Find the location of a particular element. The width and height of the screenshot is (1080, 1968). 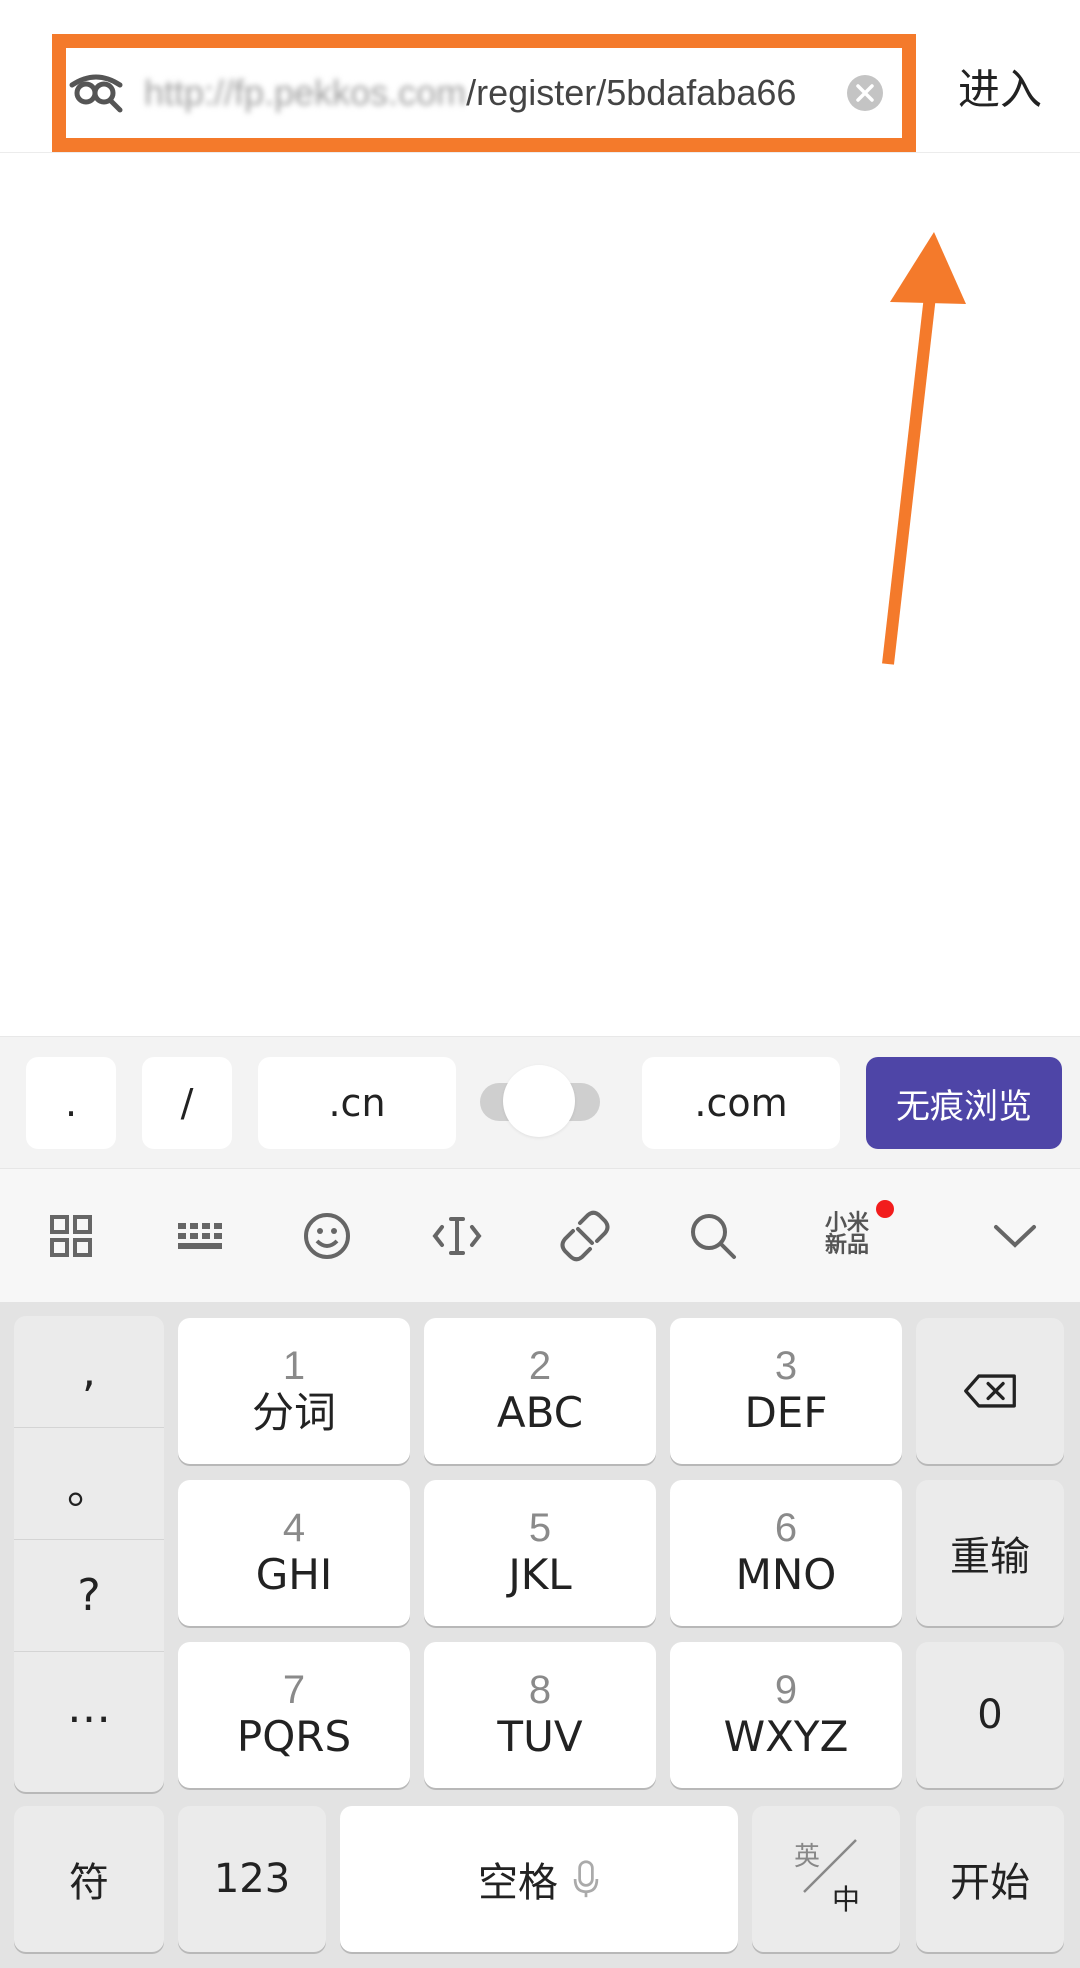

punct-comma: , is located at coordinates (89, 1372).